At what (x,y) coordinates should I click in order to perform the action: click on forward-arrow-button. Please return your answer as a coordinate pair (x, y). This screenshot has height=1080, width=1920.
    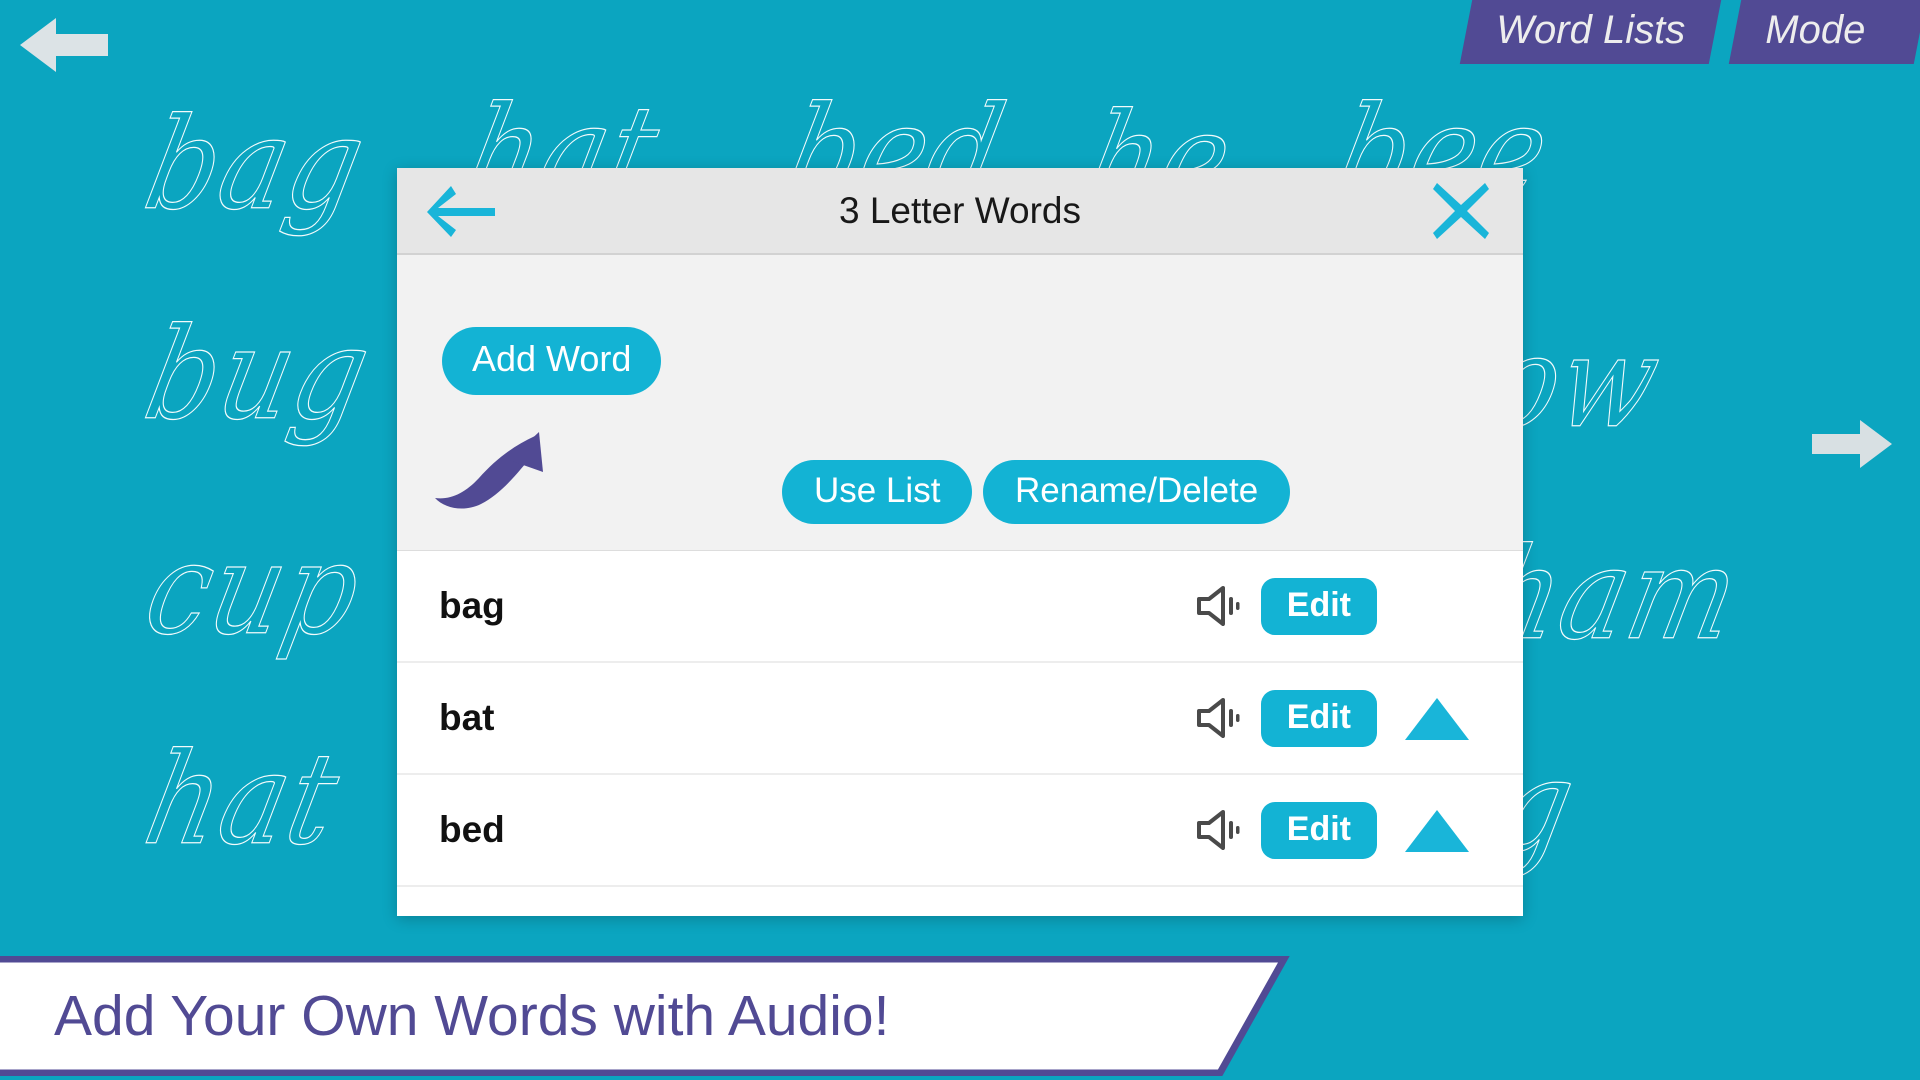
    Looking at the image, I should click on (1852, 444).